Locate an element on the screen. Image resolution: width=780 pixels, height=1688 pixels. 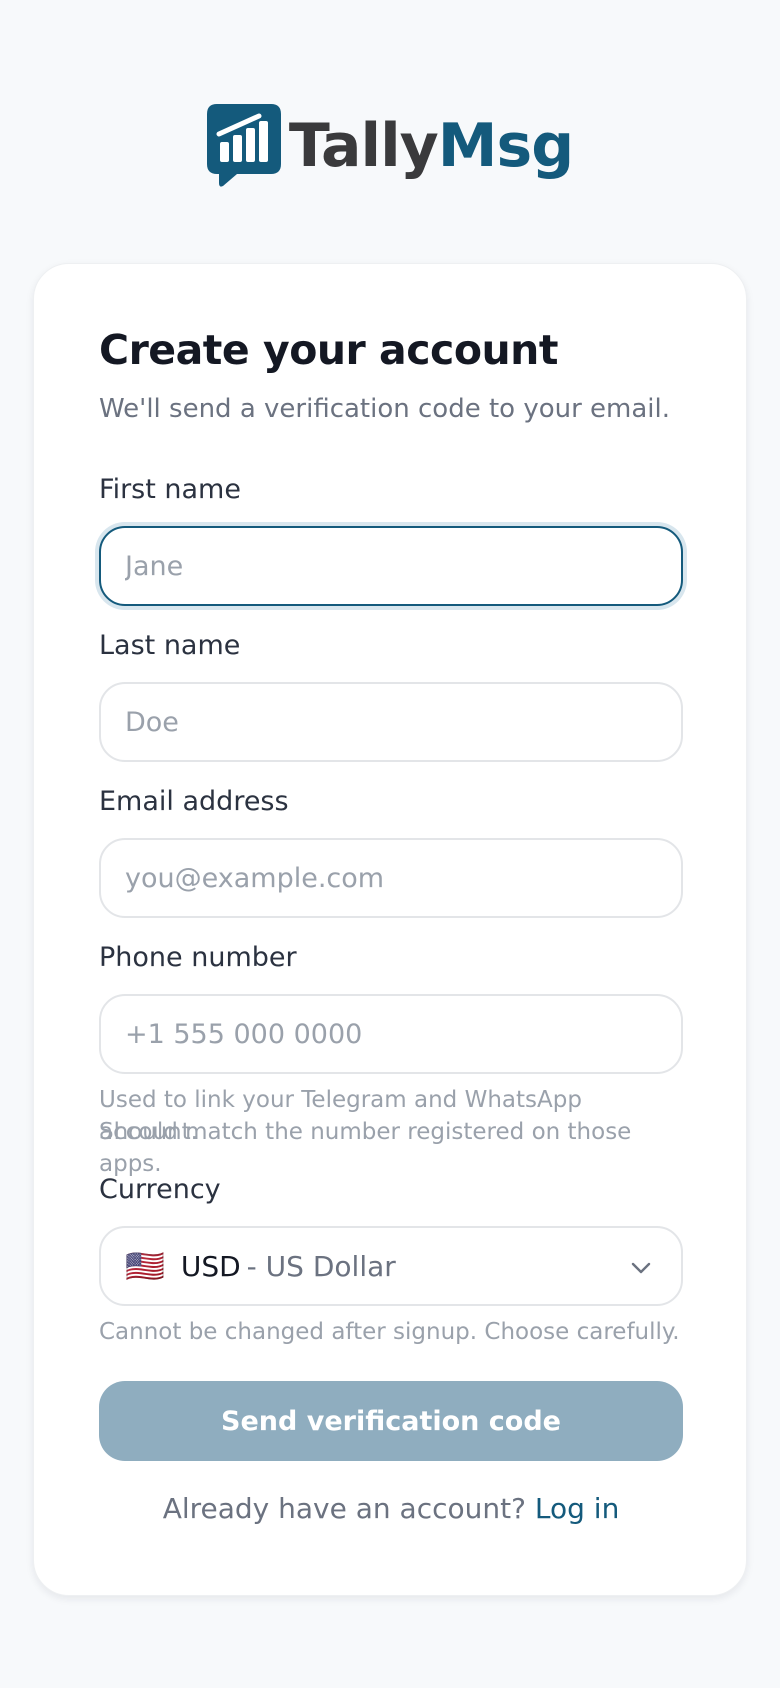
brand-wordmark: TallyMsg is located at coordinates (431, 146).